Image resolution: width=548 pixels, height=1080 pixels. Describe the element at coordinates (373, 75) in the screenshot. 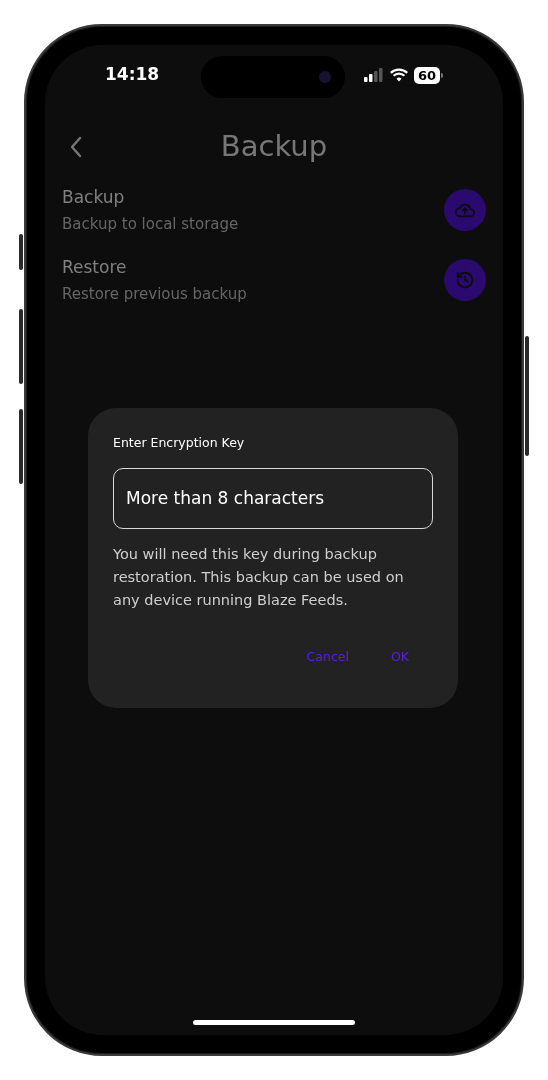

I see `signal-icon` at that location.